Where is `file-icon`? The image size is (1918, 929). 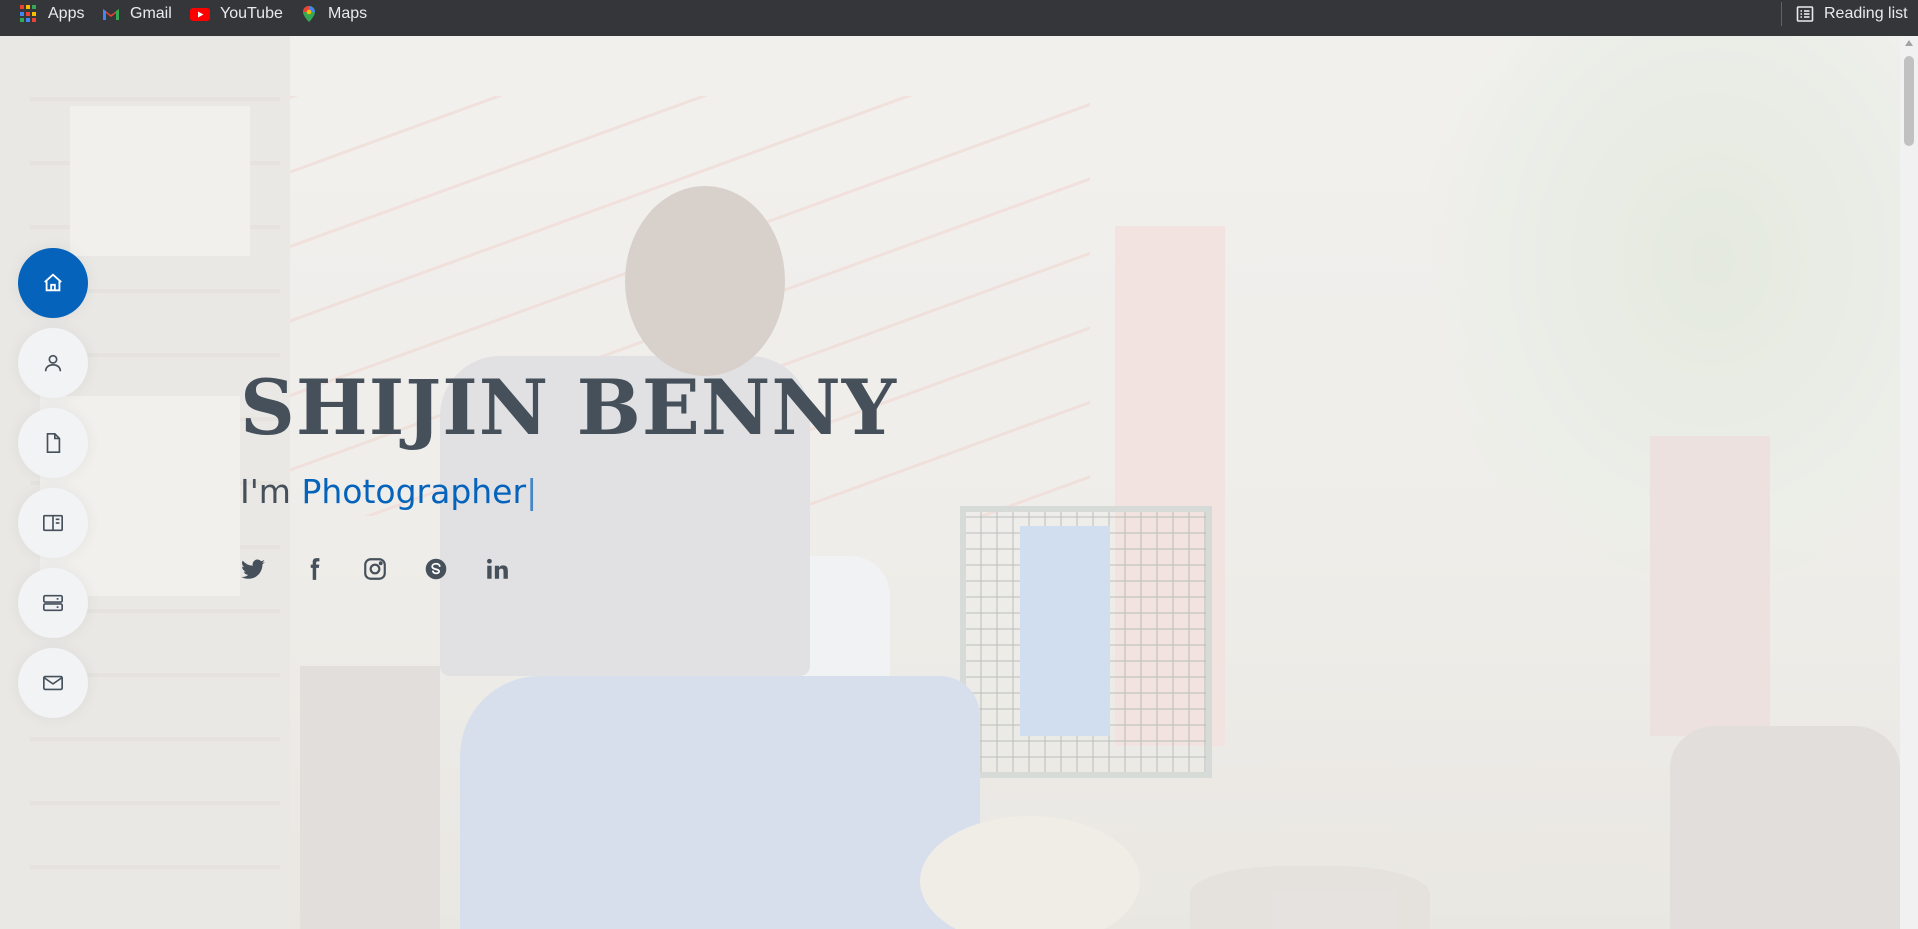
file-icon is located at coordinates (53, 443).